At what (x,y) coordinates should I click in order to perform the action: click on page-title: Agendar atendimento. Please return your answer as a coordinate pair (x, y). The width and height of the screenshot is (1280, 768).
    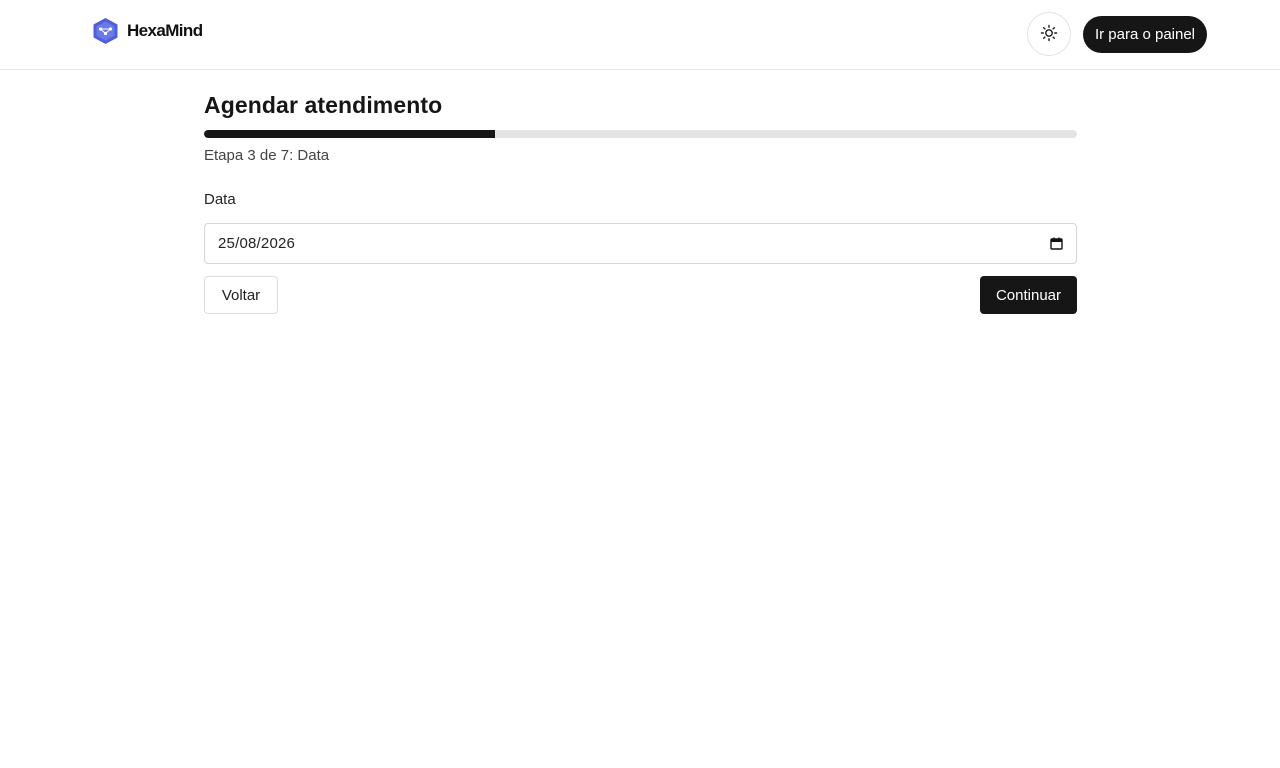
    Looking at the image, I should click on (323, 105).